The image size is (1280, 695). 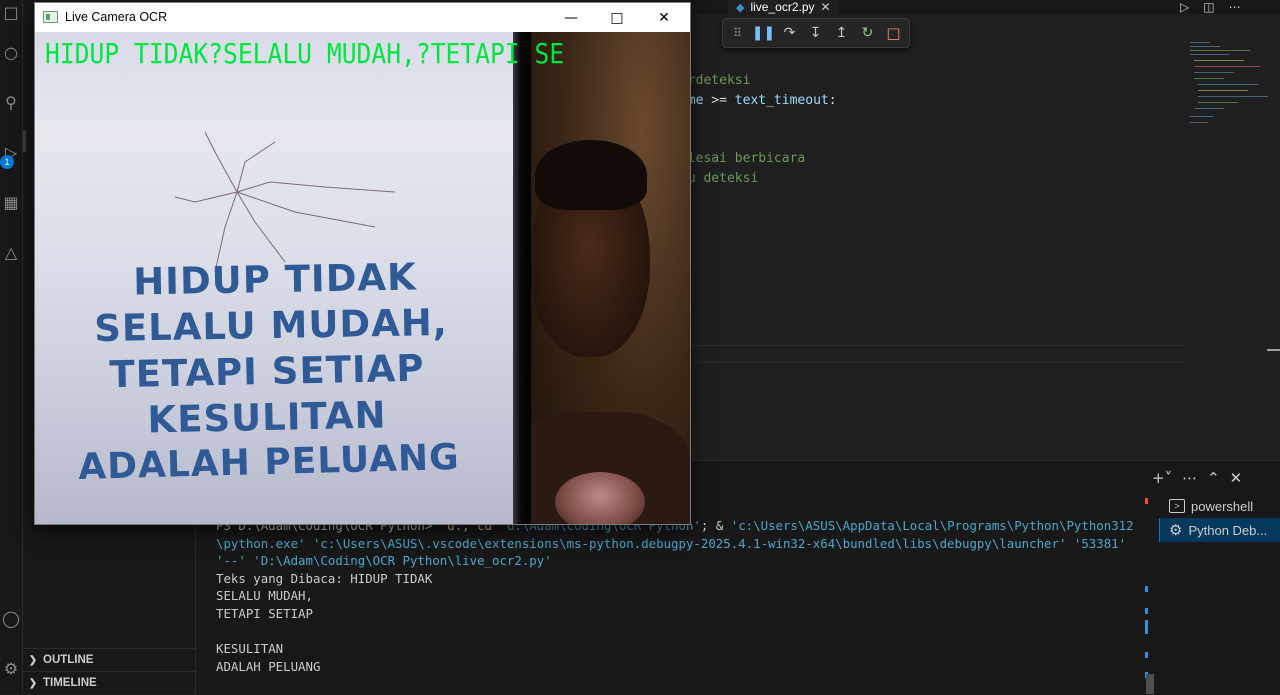 I want to click on settings-gear-icon: ⚙, so click(x=11, y=668).